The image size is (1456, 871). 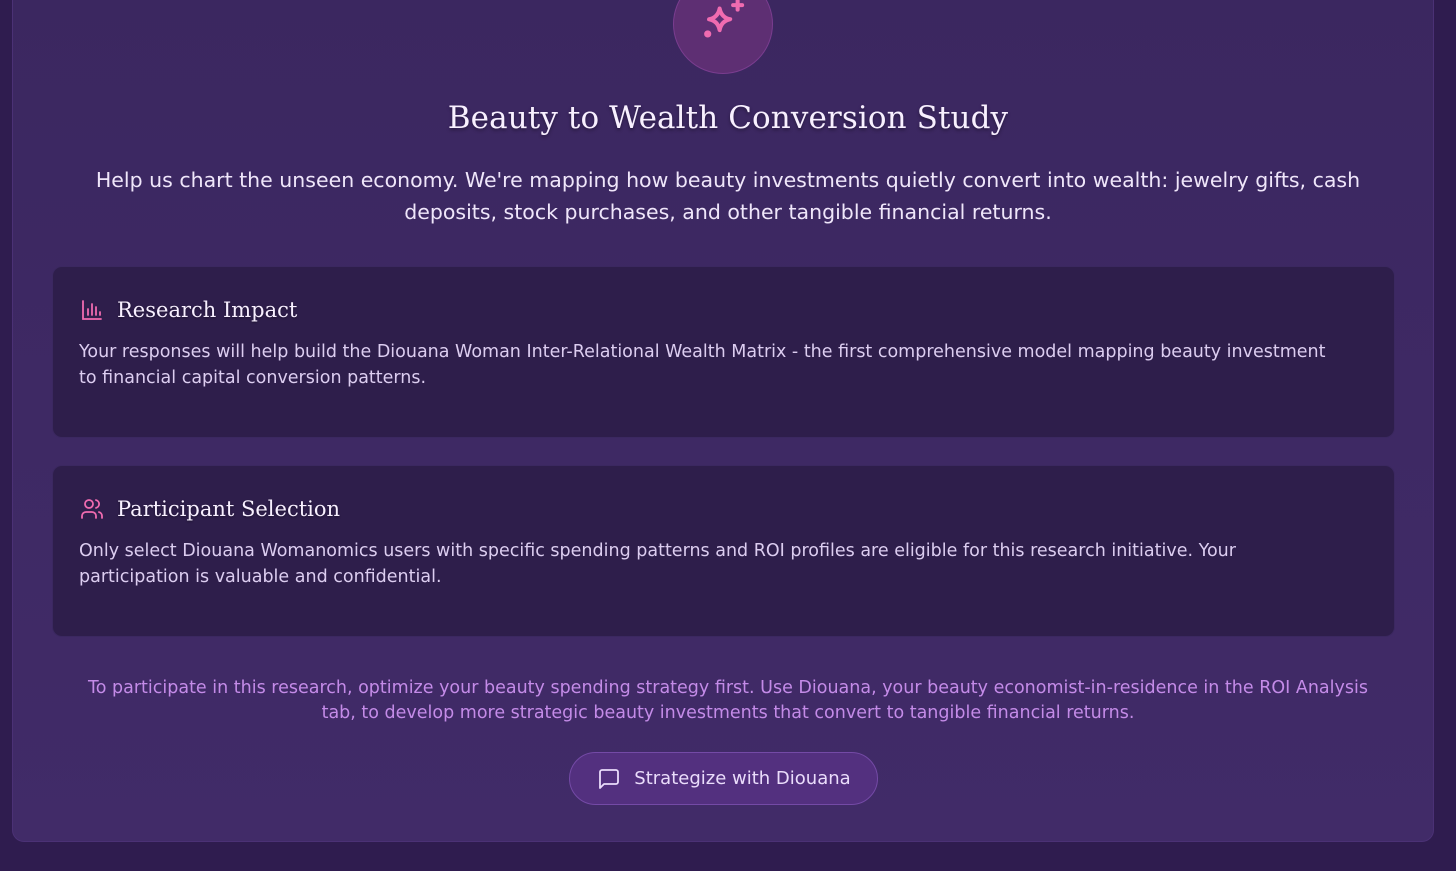 I want to click on card-header: Participant Selection, so click(x=723, y=509).